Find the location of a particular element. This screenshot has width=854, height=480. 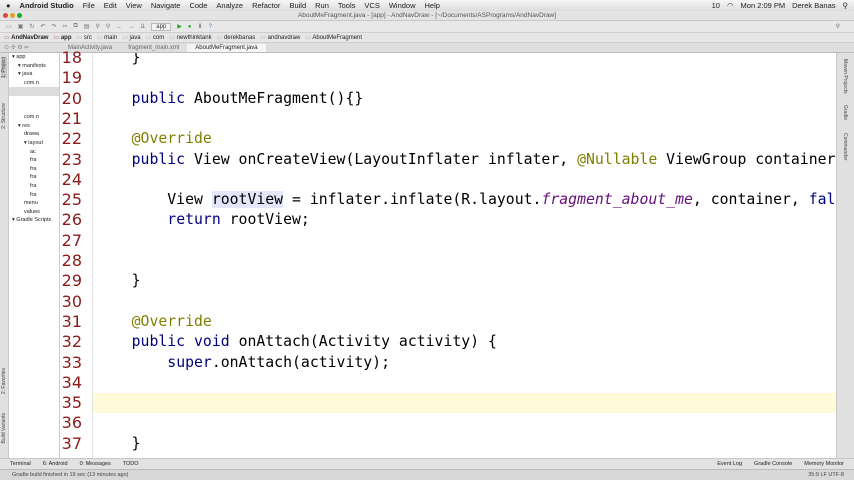

line-separator: LF is located at coordinates (823, 475).